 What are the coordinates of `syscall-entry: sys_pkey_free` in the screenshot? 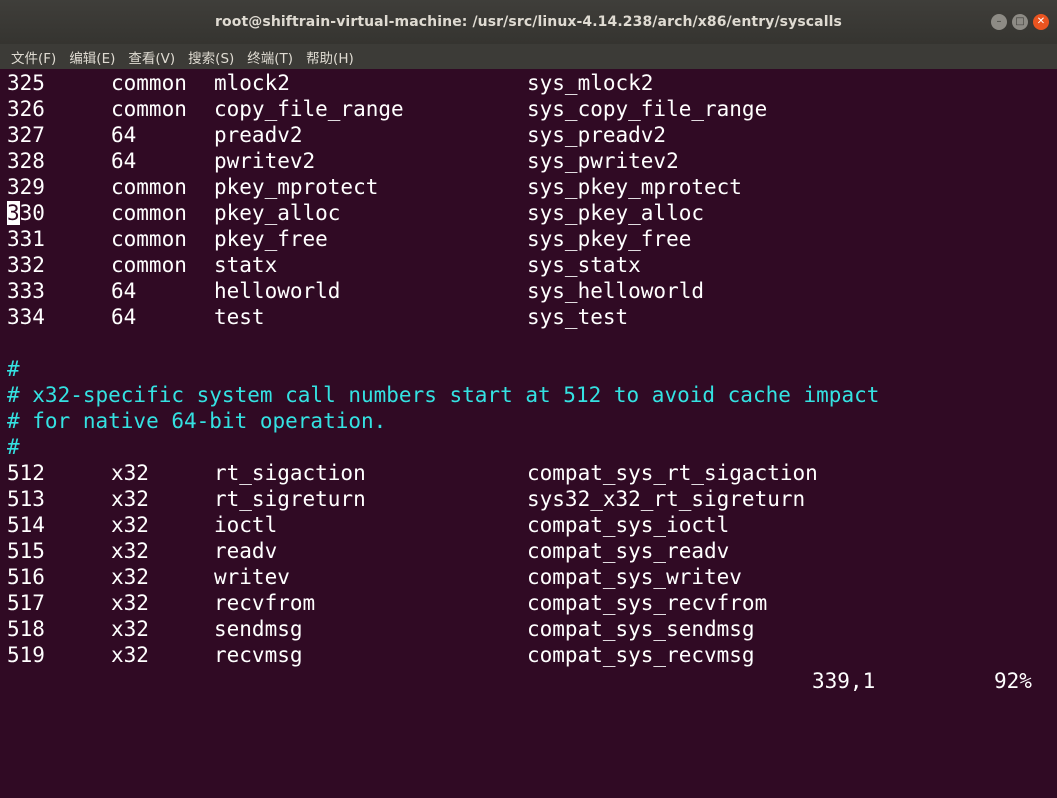 It's located at (609, 239).